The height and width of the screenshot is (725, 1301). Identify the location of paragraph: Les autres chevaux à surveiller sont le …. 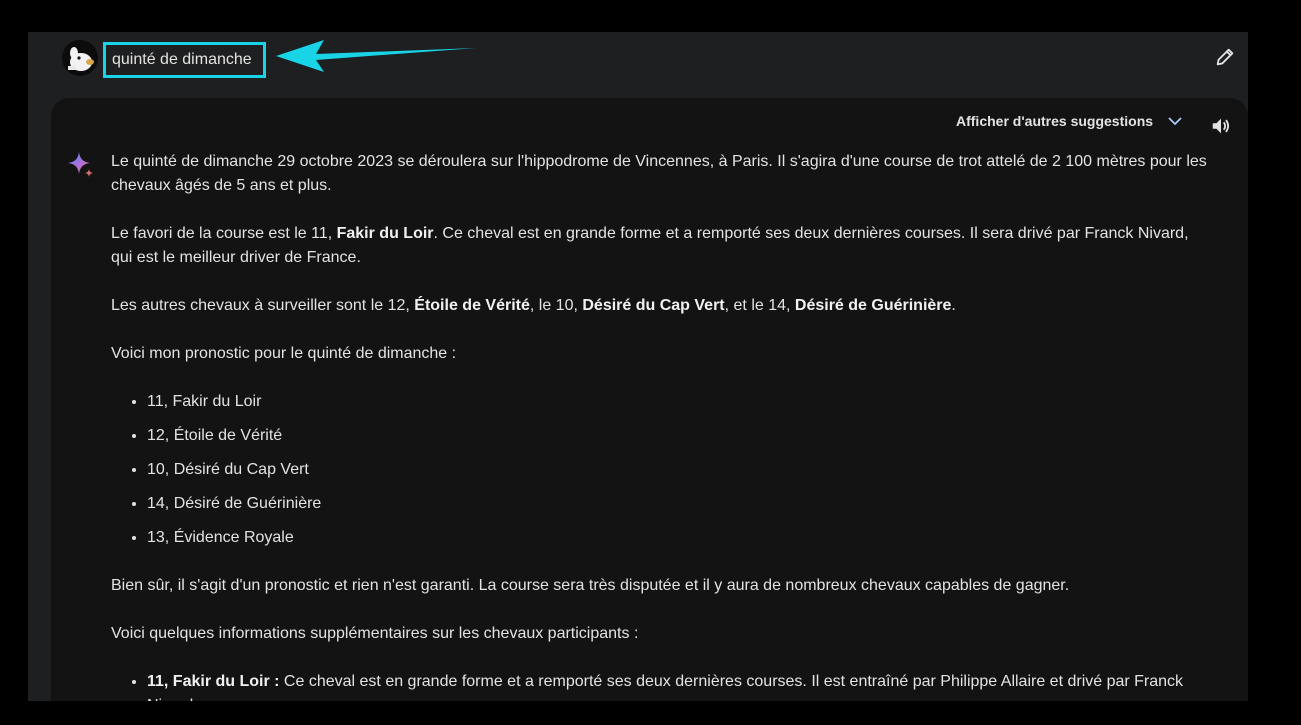
(533, 305).